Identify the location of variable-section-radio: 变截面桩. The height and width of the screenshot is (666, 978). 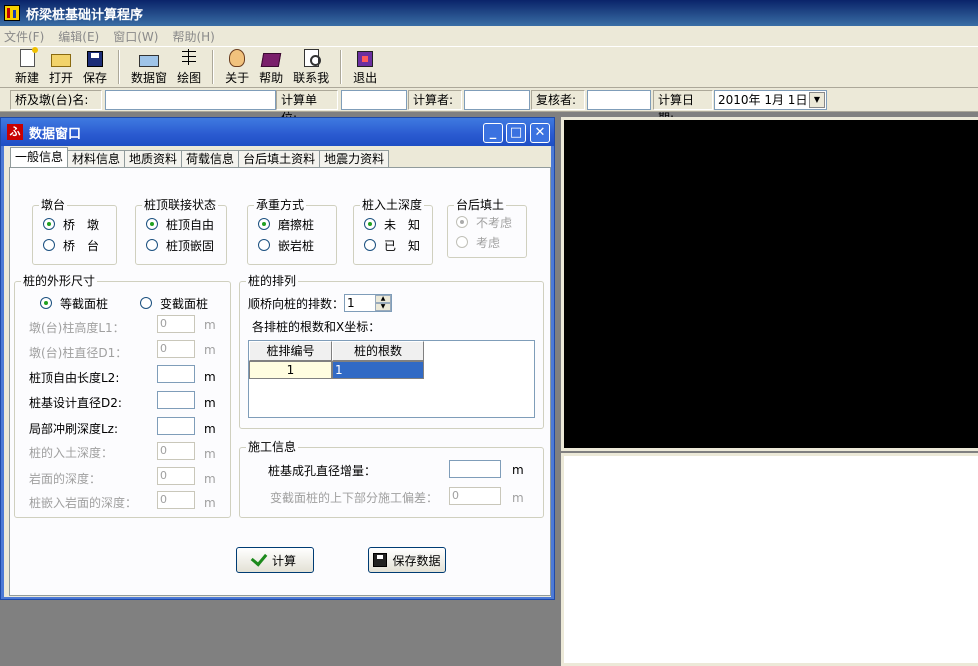
(174, 303).